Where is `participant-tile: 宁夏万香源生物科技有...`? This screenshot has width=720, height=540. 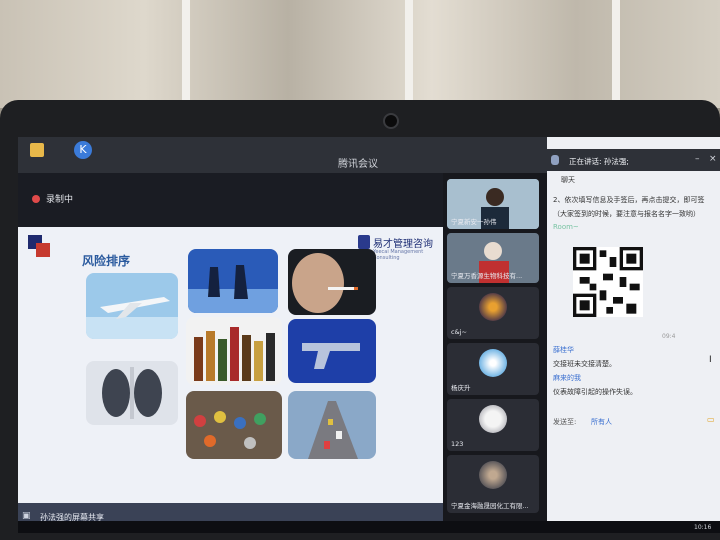 participant-tile: 宁夏万香源生物科技有... is located at coordinates (493, 258).